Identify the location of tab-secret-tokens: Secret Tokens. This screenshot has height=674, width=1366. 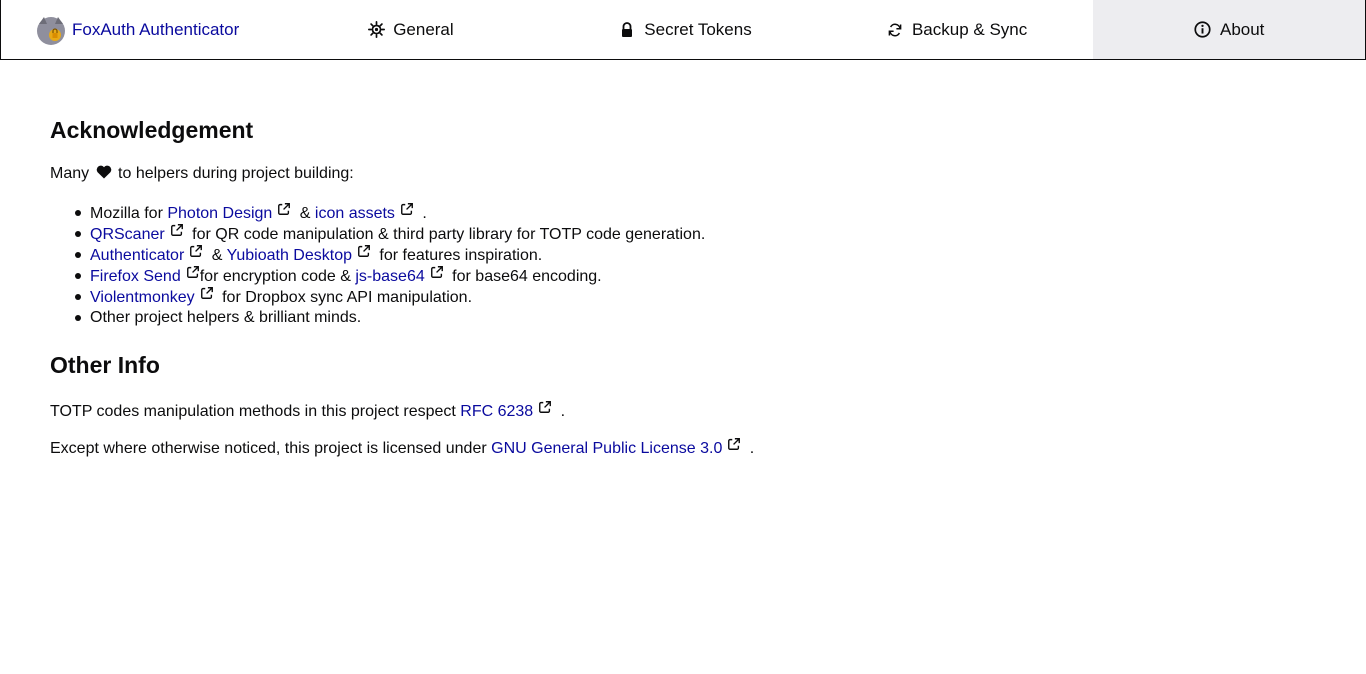
(685, 29).